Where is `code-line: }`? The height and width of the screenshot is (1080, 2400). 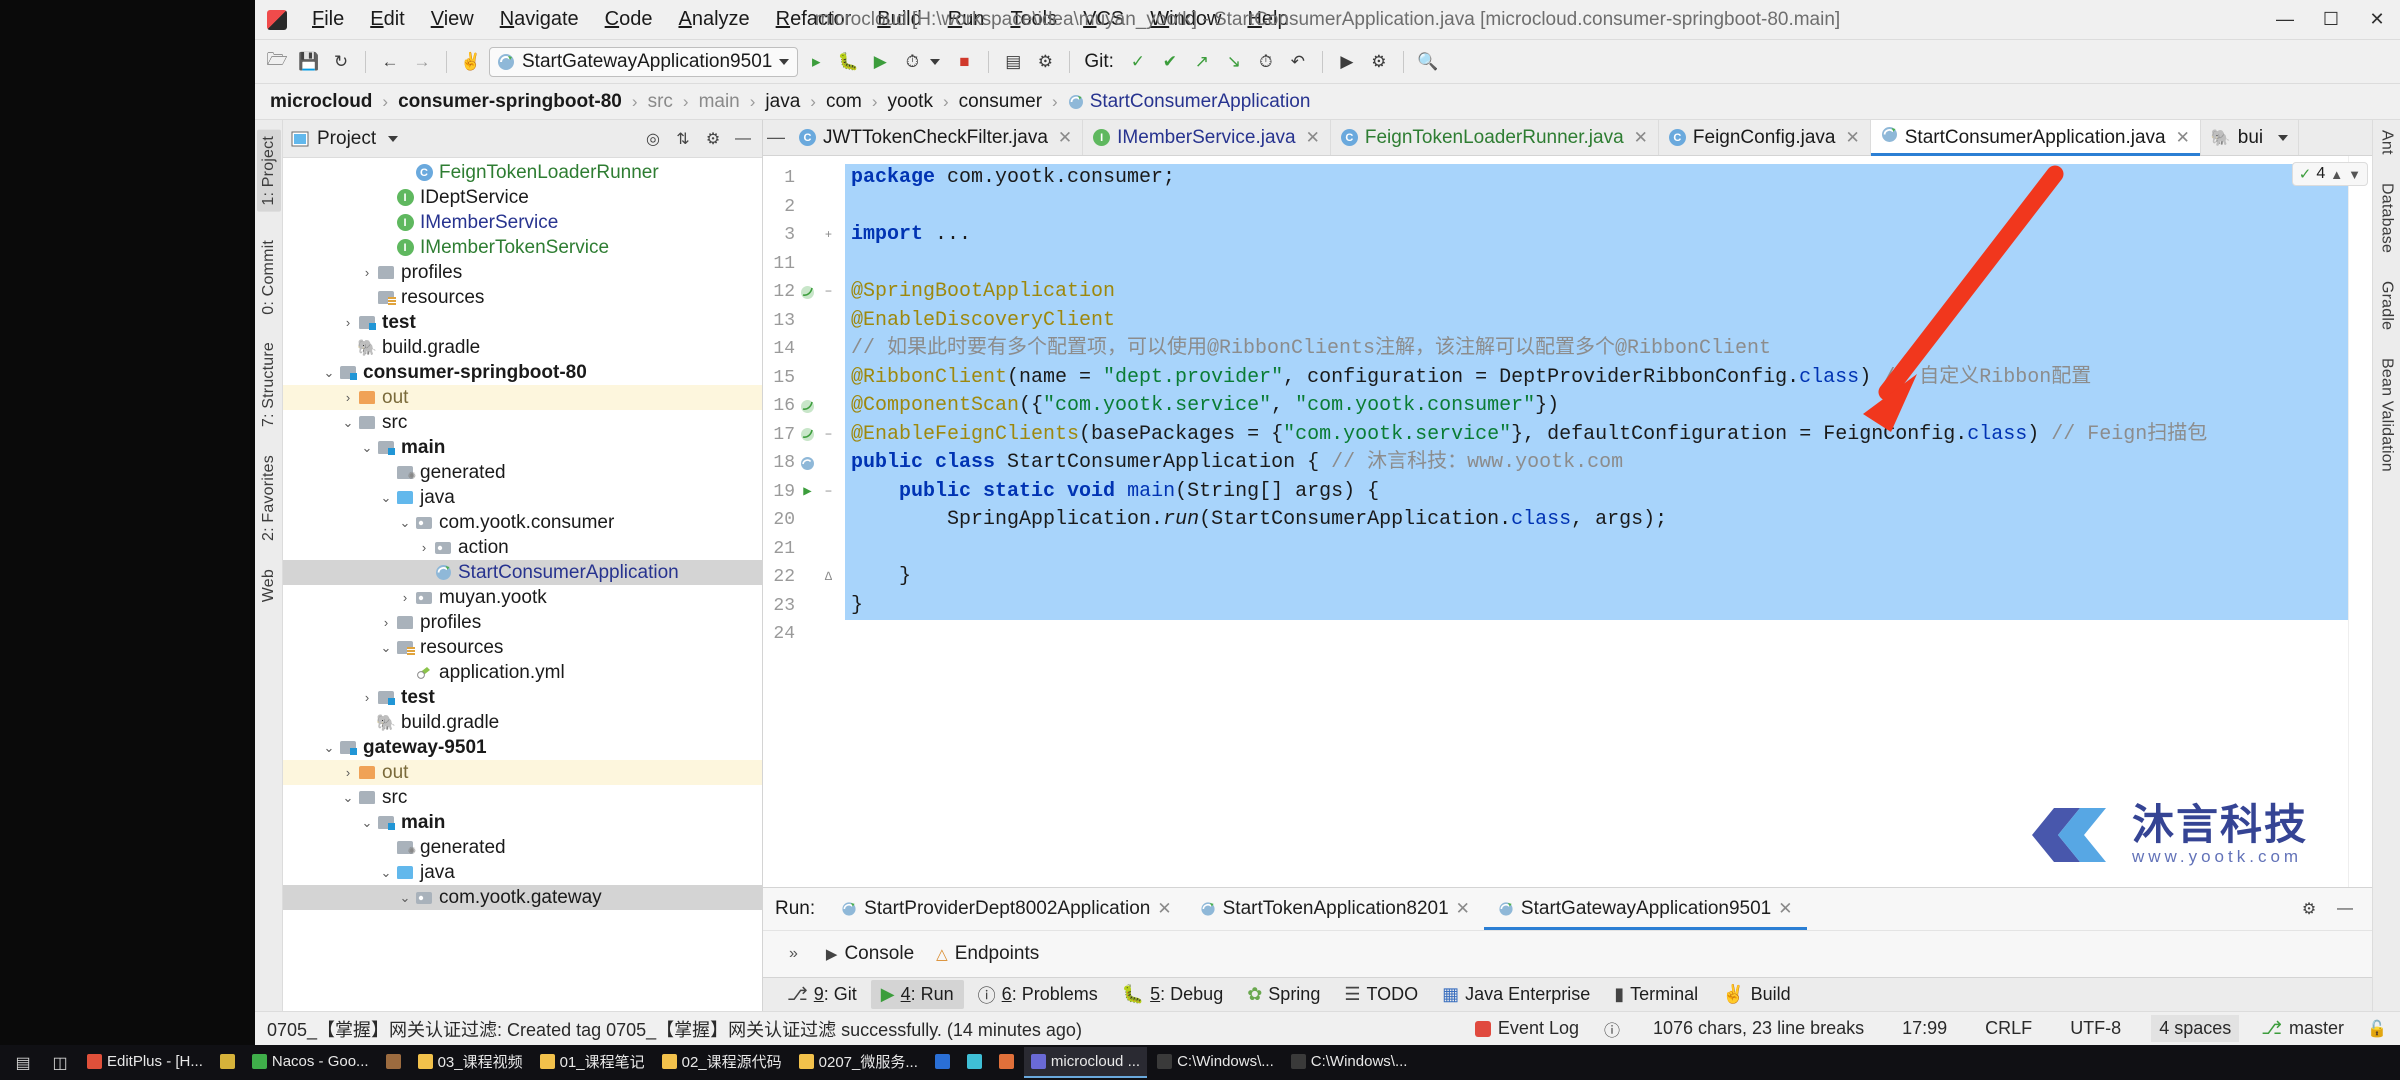
code-line: } is located at coordinates (1596, 605).